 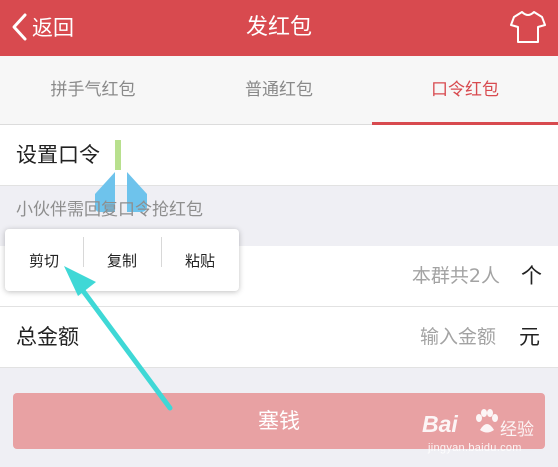 What do you see at coordinates (457, 337) in the screenshot?
I see `amount-placeholder: 输入金额` at bounding box center [457, 337].